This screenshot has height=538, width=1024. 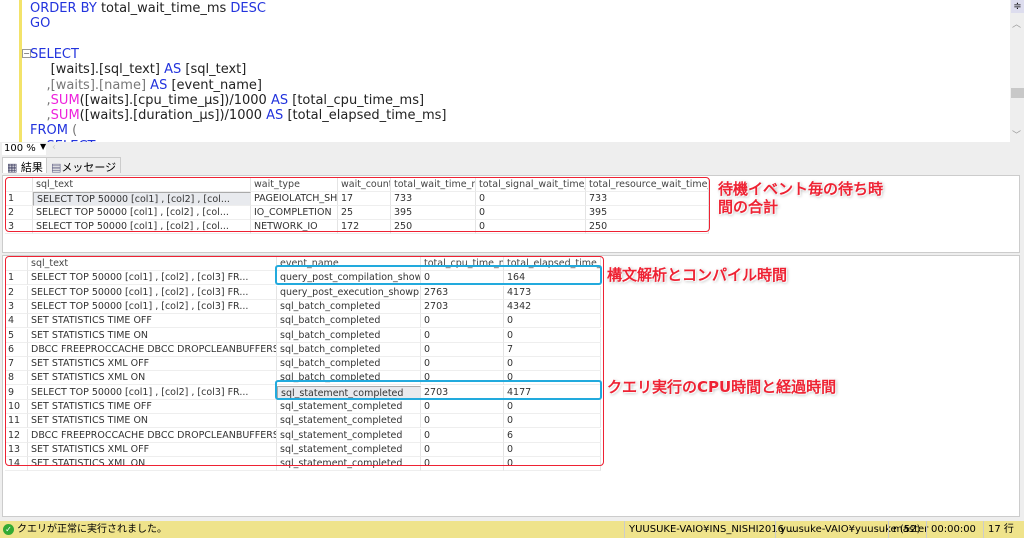 What do you see at coordinates (908, 529) in the screenshot?
I see `status-database: master` at bounding box center [908, 529].